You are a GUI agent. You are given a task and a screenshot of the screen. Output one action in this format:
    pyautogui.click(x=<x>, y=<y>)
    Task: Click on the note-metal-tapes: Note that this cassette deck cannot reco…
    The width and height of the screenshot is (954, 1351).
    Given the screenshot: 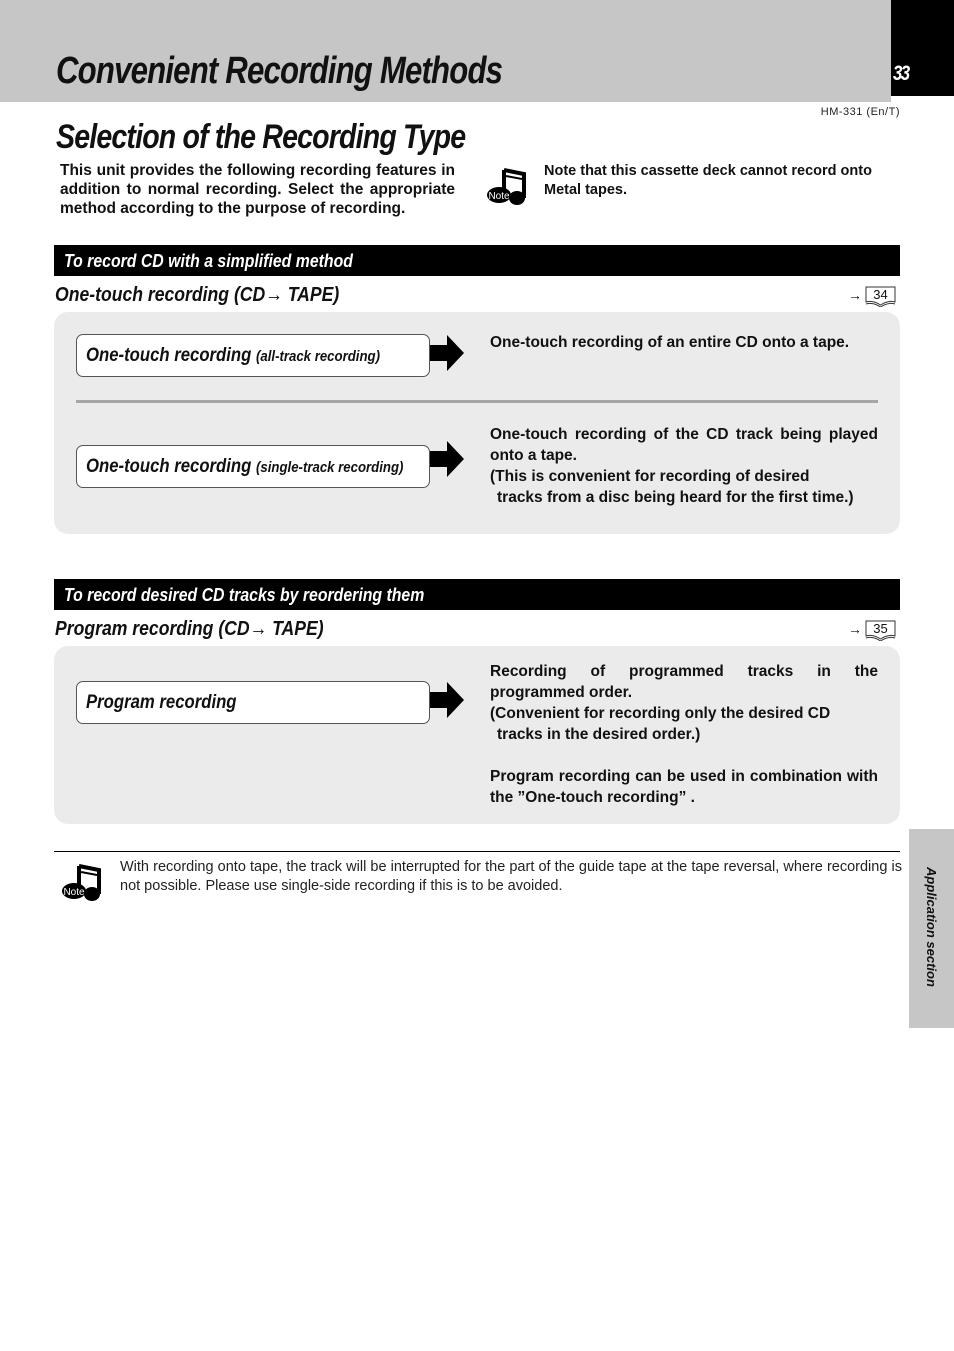 What is the action you would take?
    pyautogui.click(x=708, y=180)
    